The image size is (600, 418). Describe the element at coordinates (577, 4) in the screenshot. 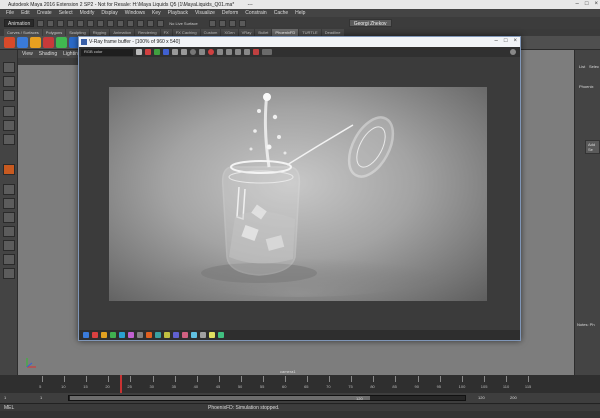

I see `minimize-button: –` at that location.